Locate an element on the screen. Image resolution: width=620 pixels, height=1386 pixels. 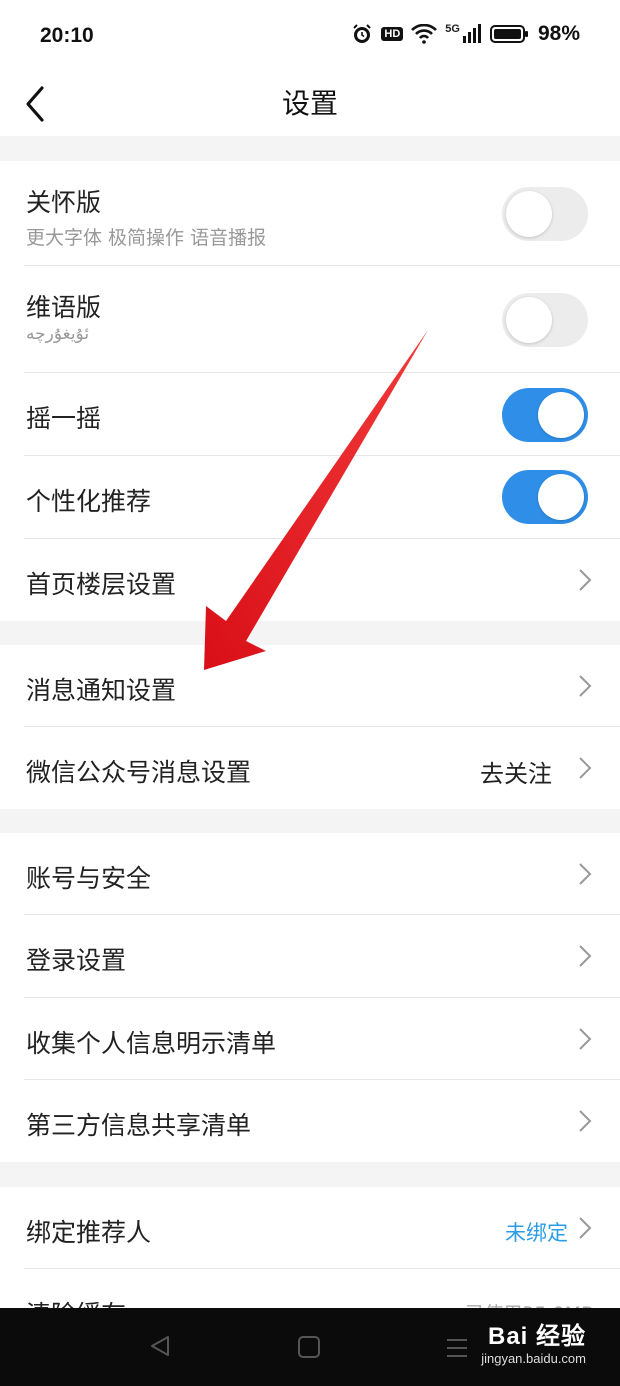
wechat-official-value: 去关注 is located at coordinates (516, 774).